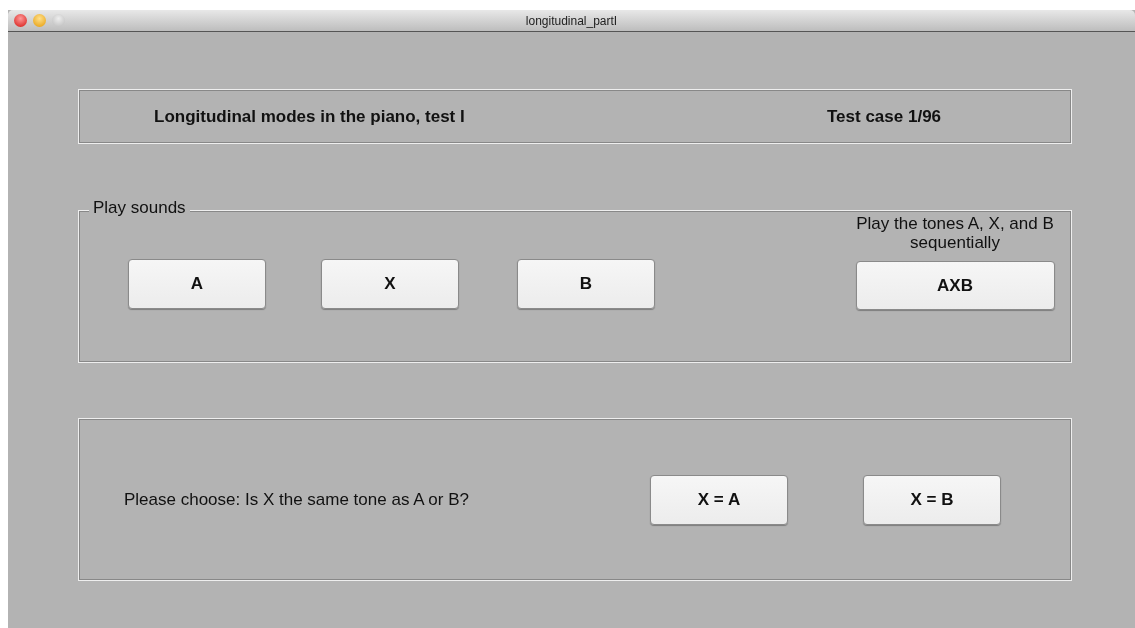 This screenshot has height=628, width=1135. What do you see at coordinates (197, 284) in the screenshot?
I see `play-button: A` at bounding box center [197, 284].